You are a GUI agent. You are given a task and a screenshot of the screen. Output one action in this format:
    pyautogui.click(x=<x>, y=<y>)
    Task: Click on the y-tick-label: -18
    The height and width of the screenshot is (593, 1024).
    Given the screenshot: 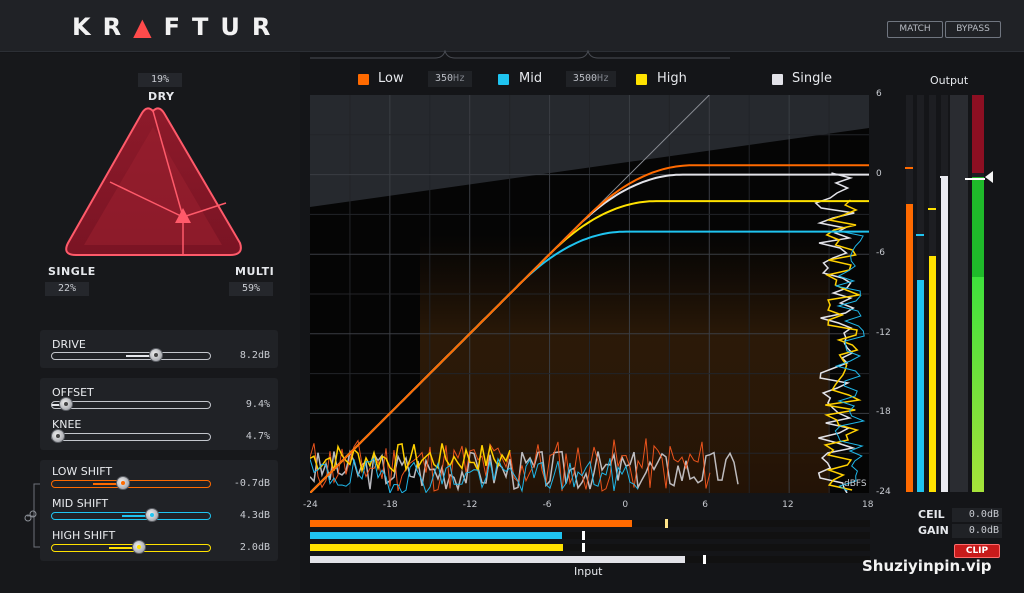 What is the action you would take?
    pyautogui.click(x=883, y=412)
    